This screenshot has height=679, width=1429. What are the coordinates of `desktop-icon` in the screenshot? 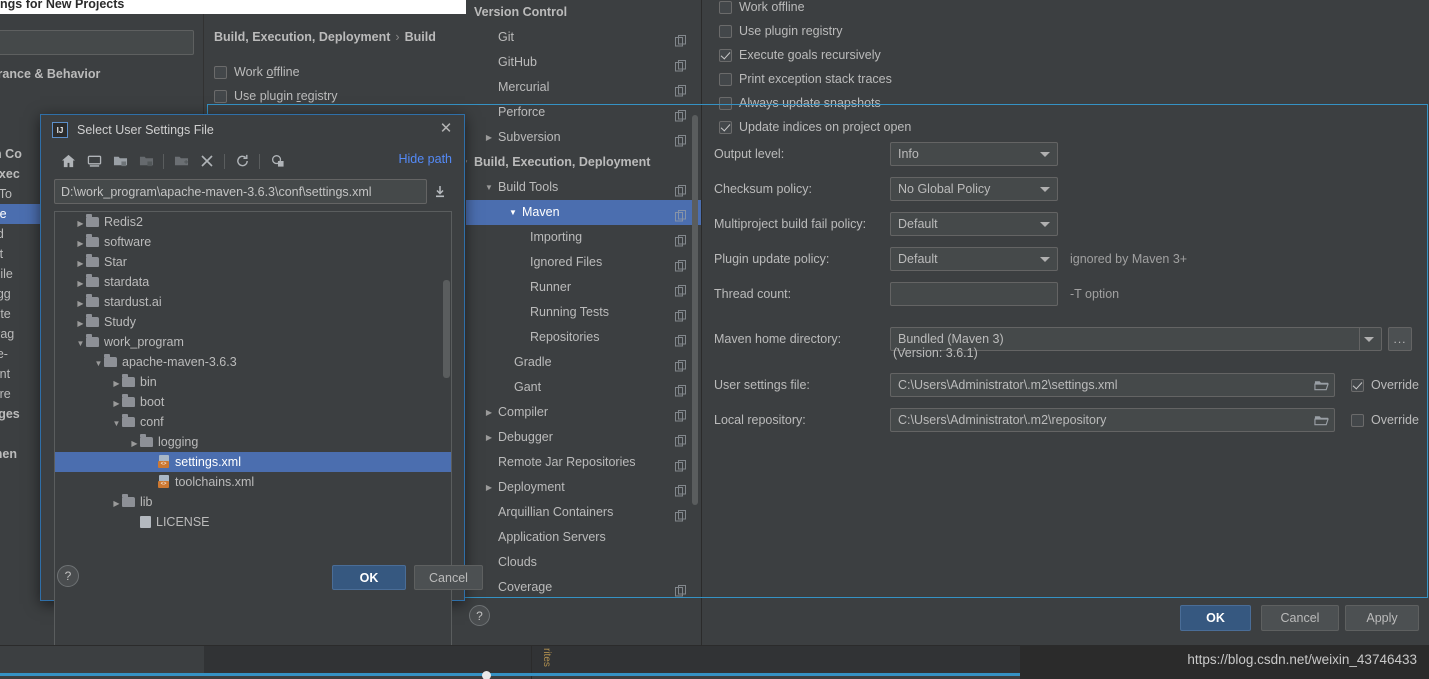 It's located at (94, 161).